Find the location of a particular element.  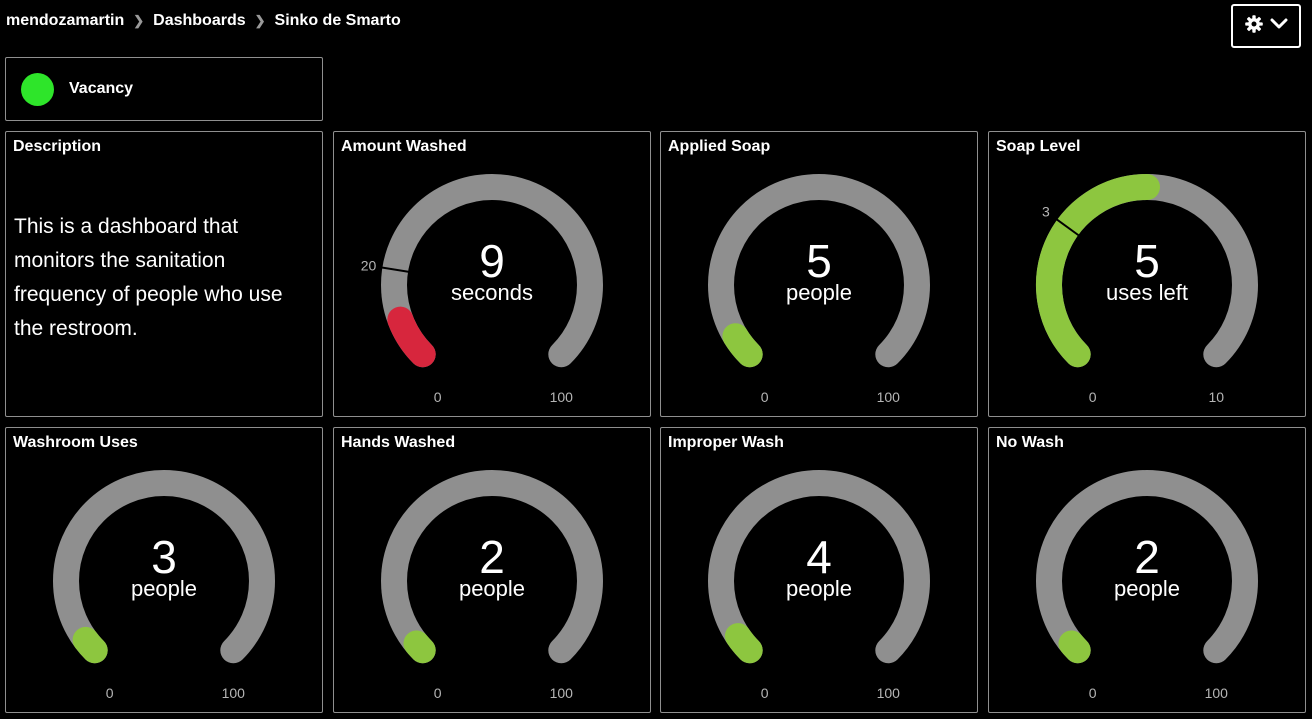

gauge-title: Applied Soap is located at coordinates (719, 146).